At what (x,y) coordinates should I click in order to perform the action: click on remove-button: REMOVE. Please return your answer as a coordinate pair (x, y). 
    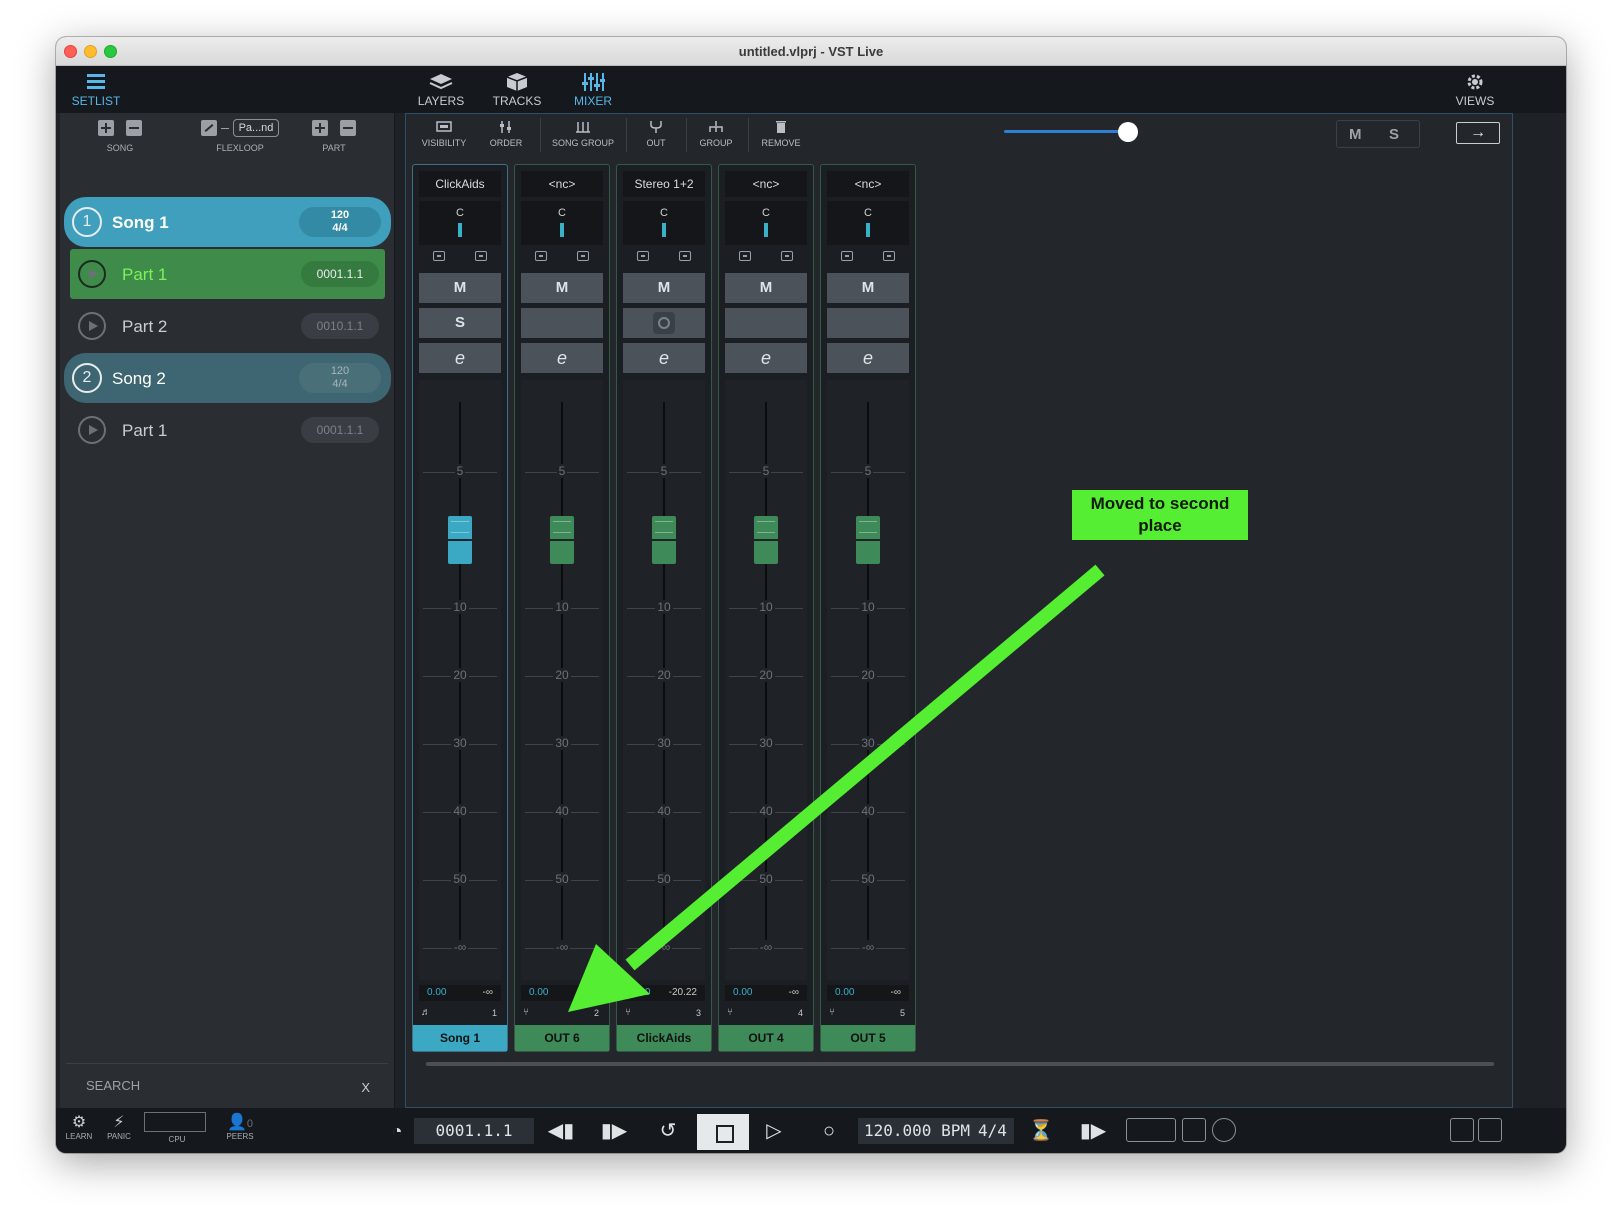
    Looking at the image, I should click on (781, 134).